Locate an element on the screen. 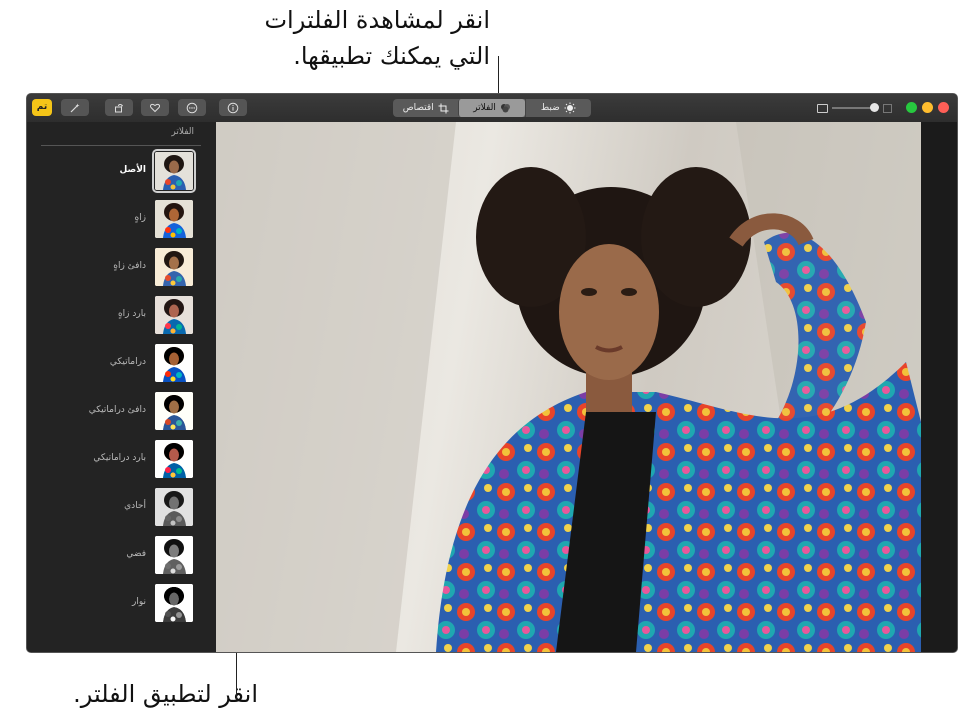  filter-item: بارد دراماتيكي is located at coordinates (121, 463).